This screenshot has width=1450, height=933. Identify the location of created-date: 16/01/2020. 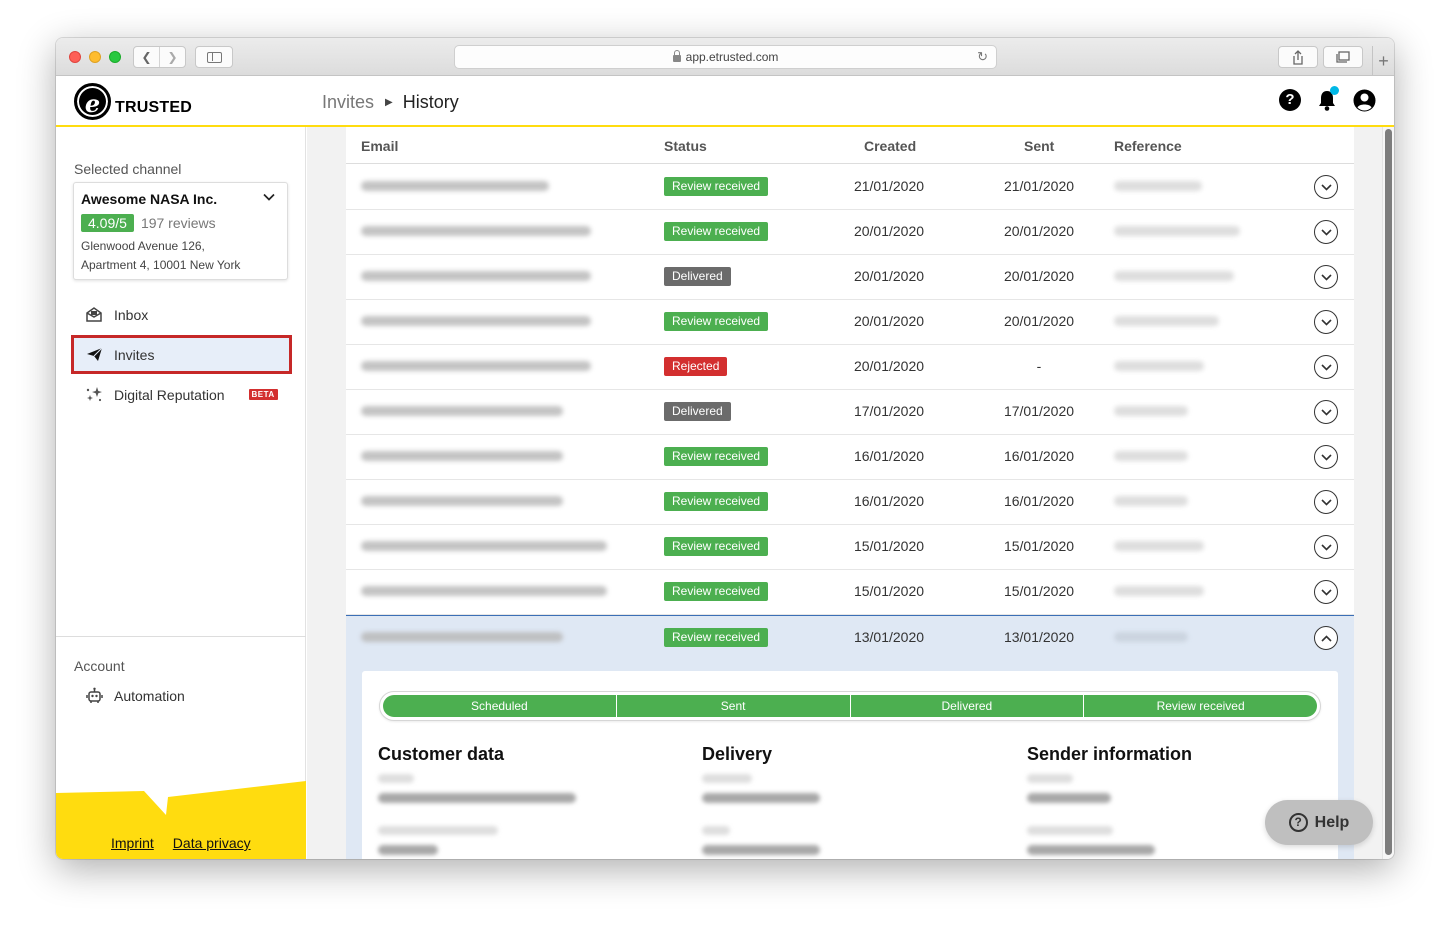
(889, 456).